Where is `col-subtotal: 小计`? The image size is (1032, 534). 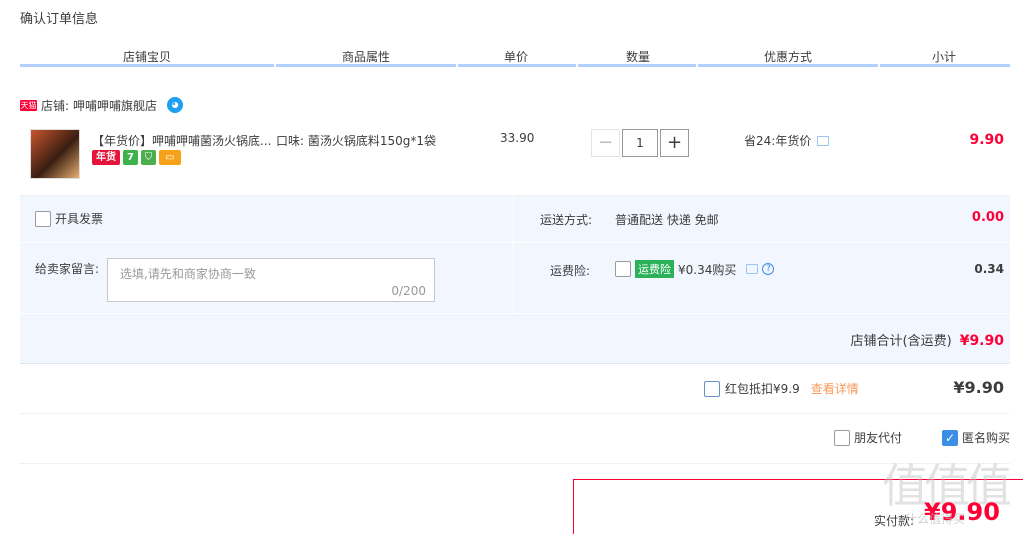 col-subtotal: 小计 is located at coordinates (944, 57).